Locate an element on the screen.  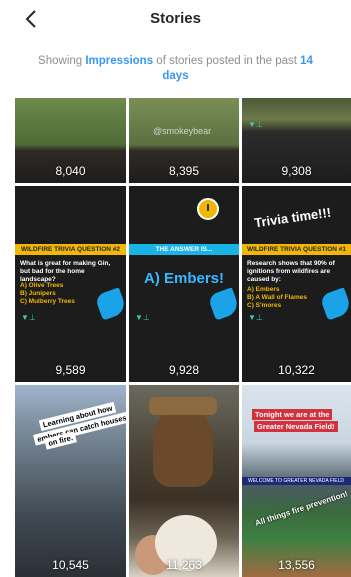
trivia-answer: C) S'mores is located at coordinates (264, 305).